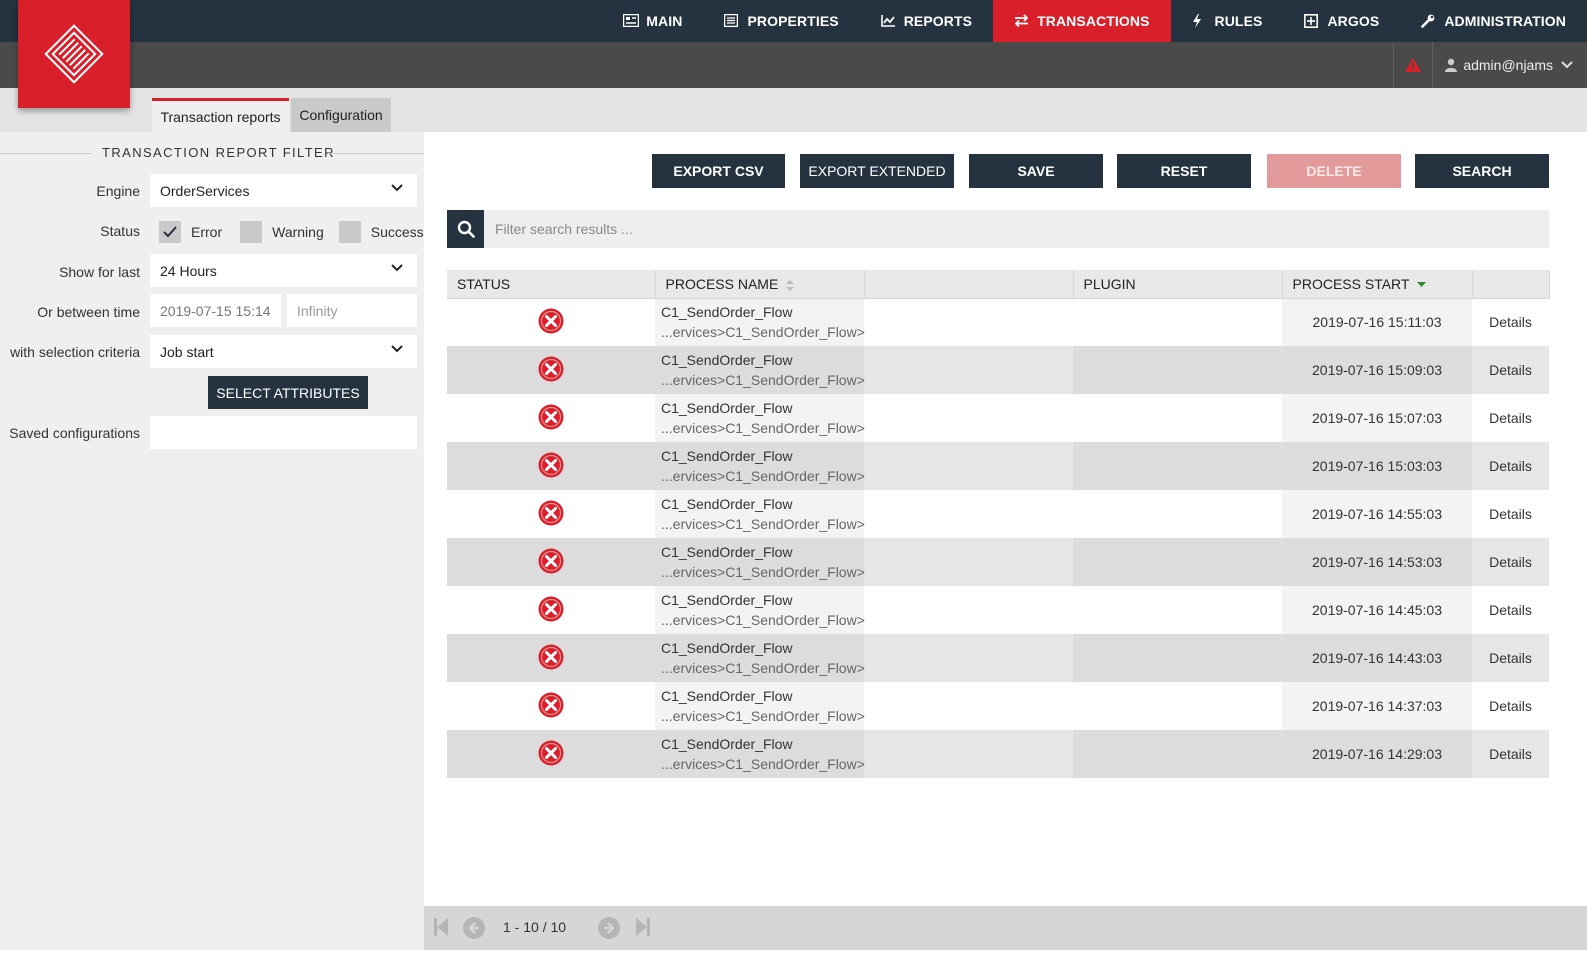  I want to click on engine-value: OrderServices, so click(205, 190).